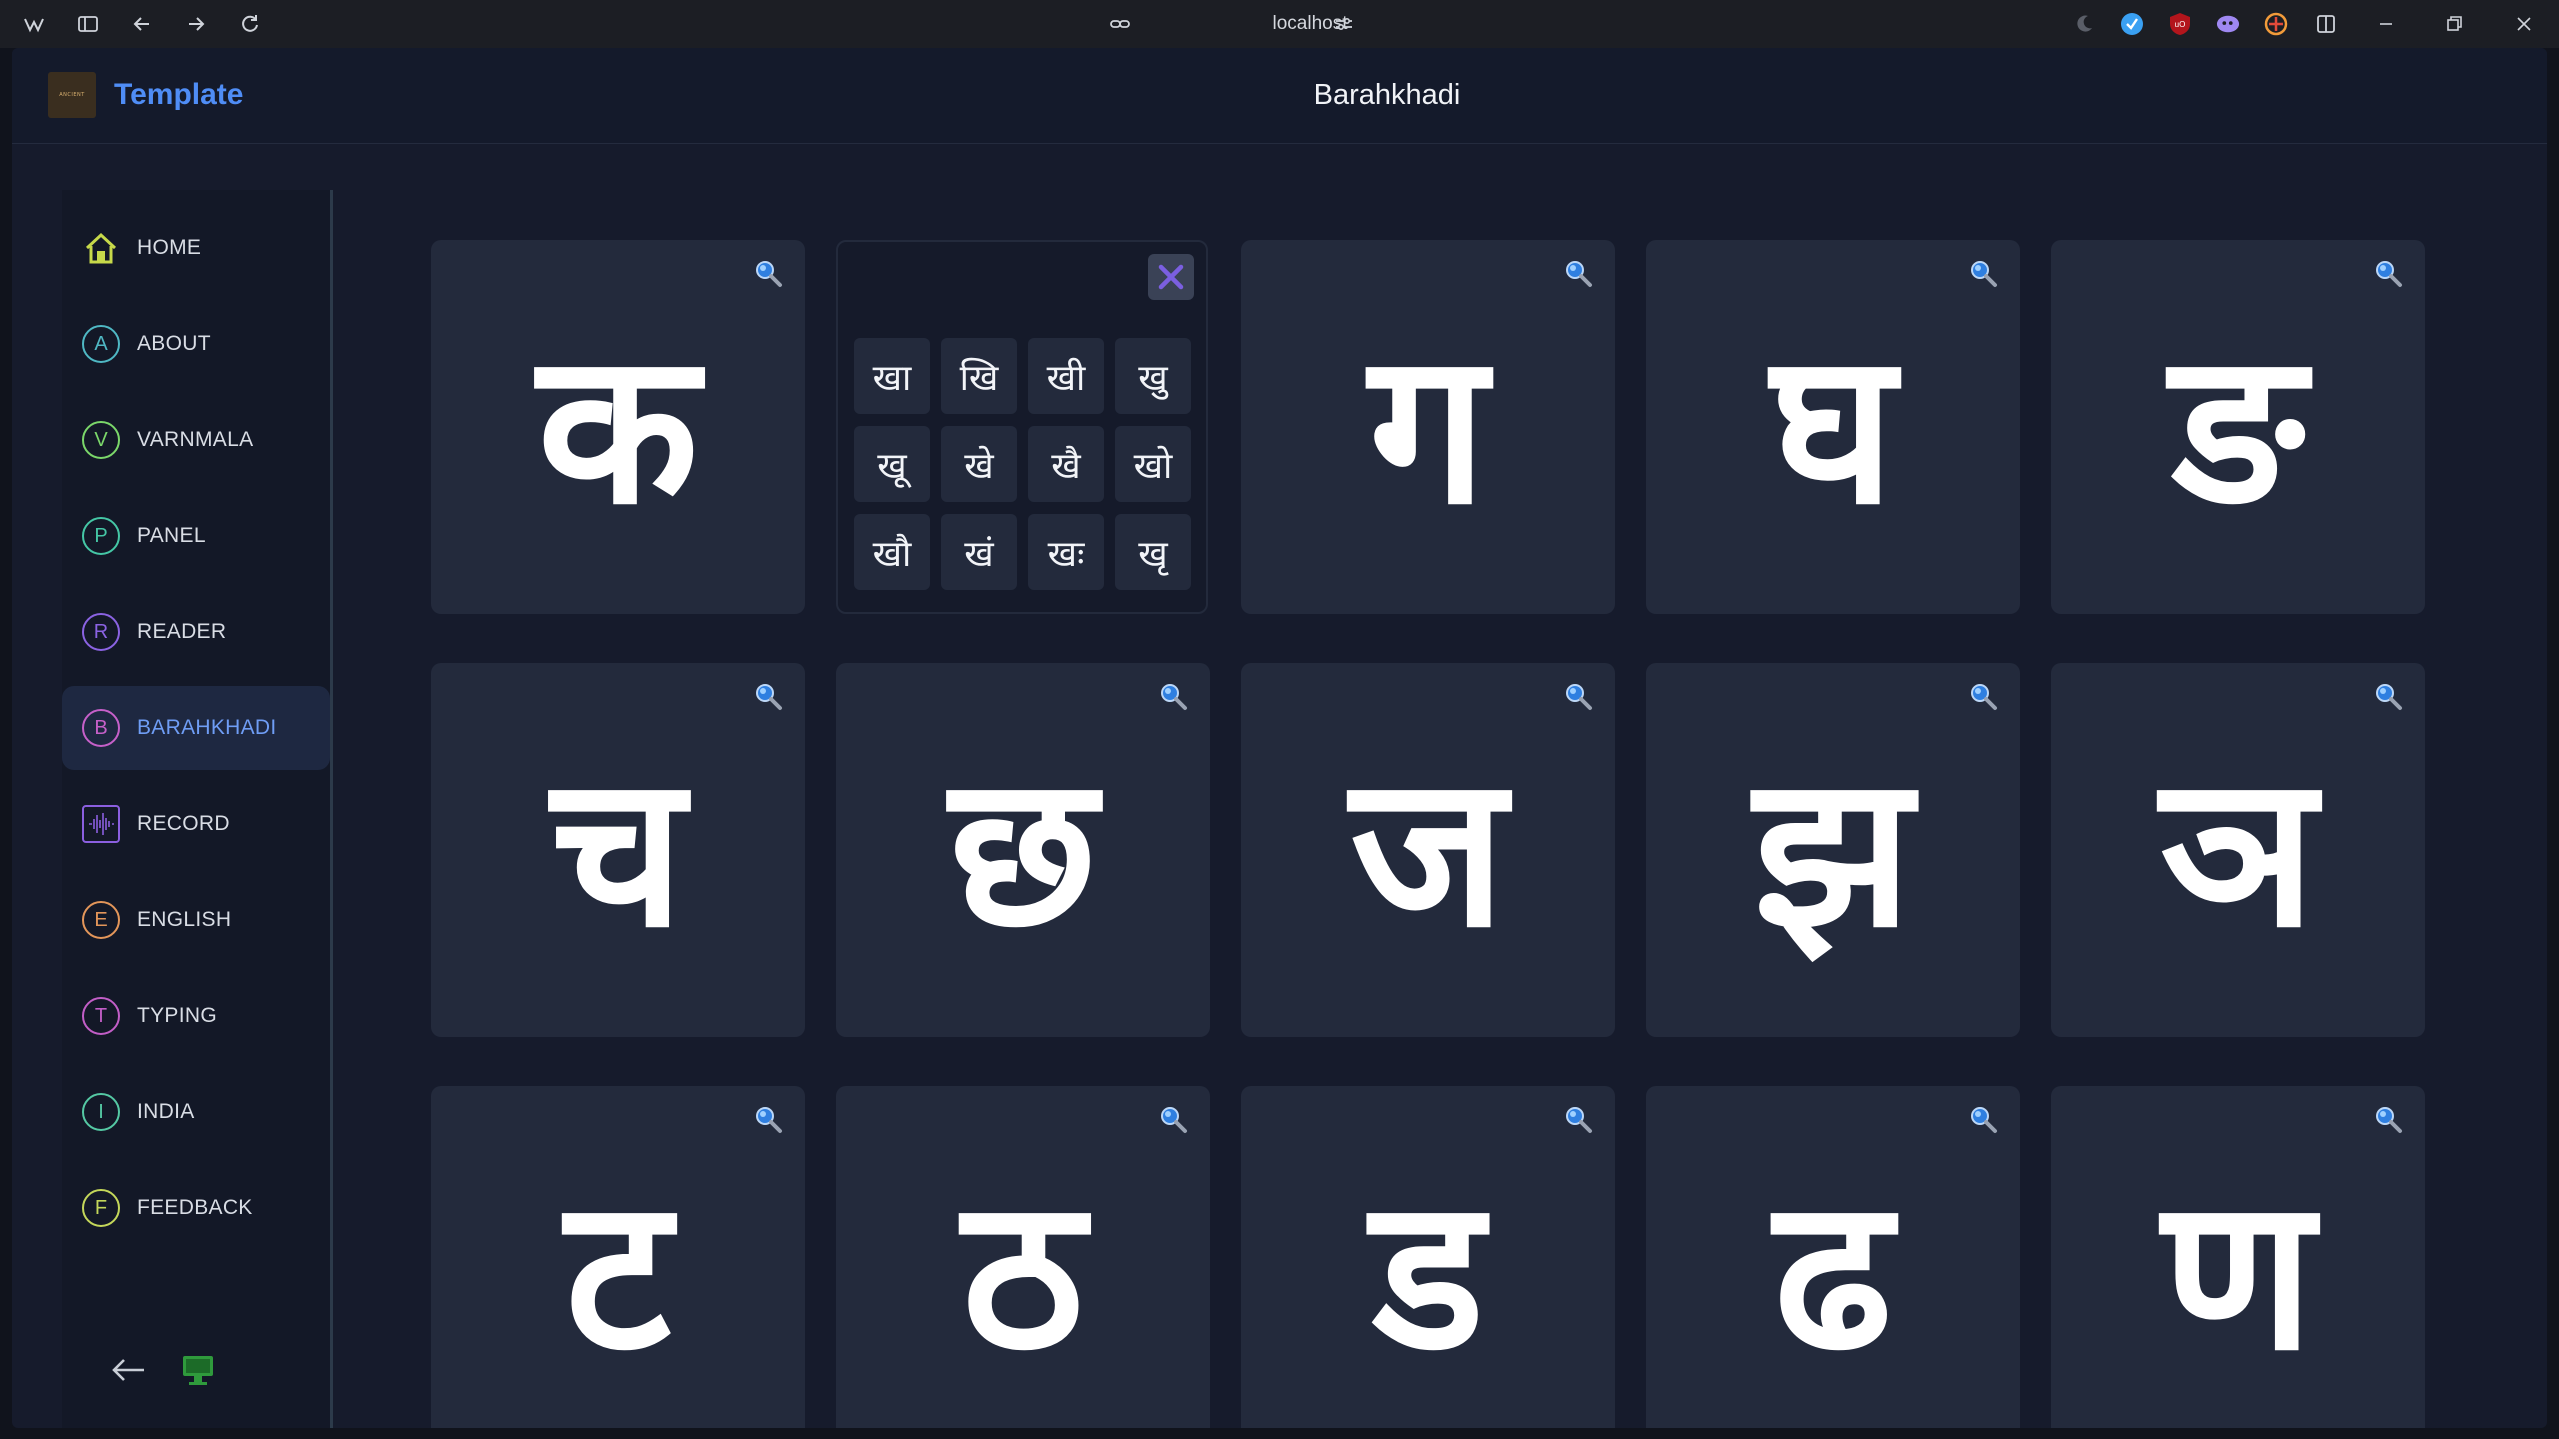 This screenshot has height=1439, width=2559. What do you see at coordinates (1120, 24) in the screenshot?
I see `link-icon` at bounding box center [1120, 24].